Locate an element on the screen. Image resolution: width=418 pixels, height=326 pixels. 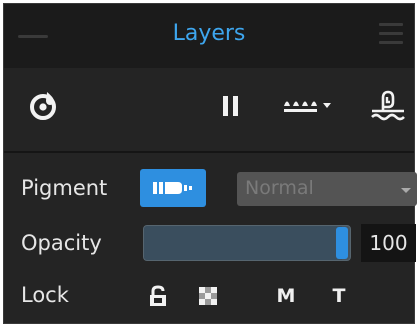
pause-button is located at coordinates (231, 106).